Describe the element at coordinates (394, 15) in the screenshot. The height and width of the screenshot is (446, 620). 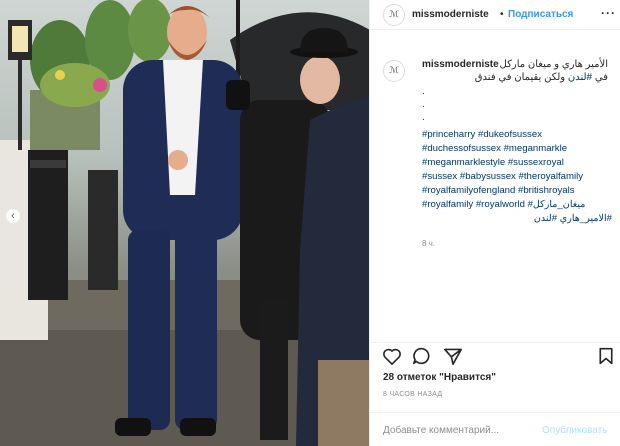
I see `avatar: ℳ` at that location.